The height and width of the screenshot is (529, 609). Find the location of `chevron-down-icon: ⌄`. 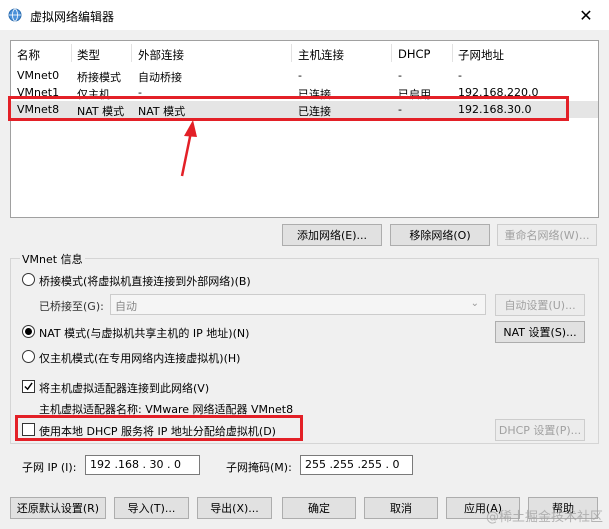

chevron-down-icon: ⌄ is located at coordinates (474, 303).